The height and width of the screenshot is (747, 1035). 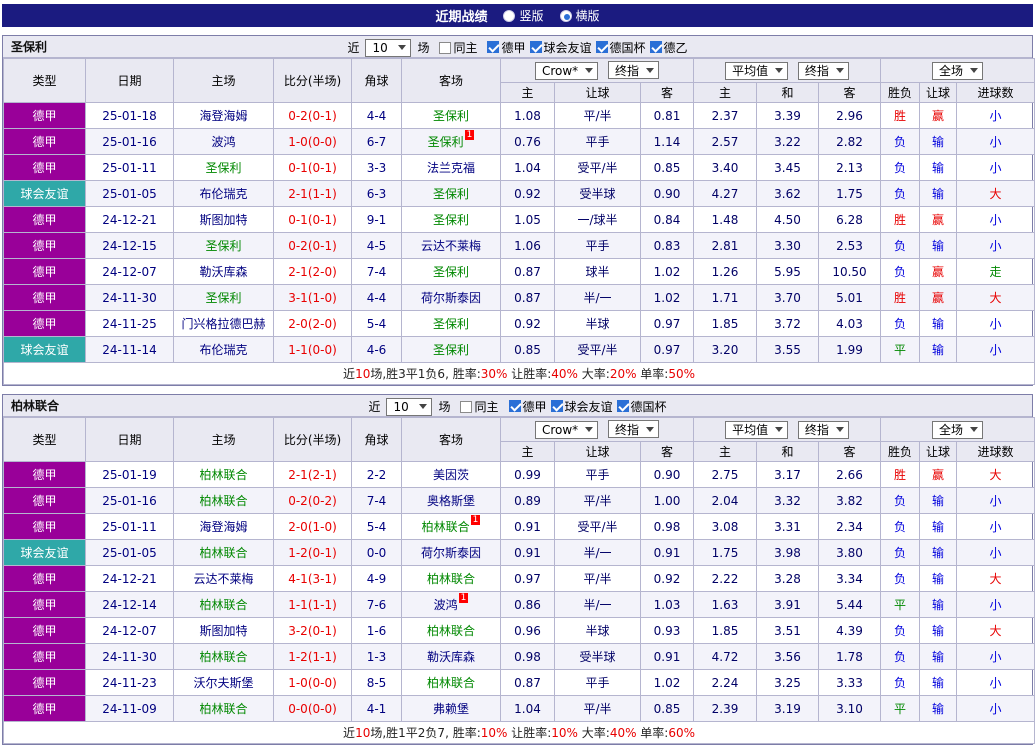 I want to click on team-link: 弗赖堡, so click(x=451, y=709).